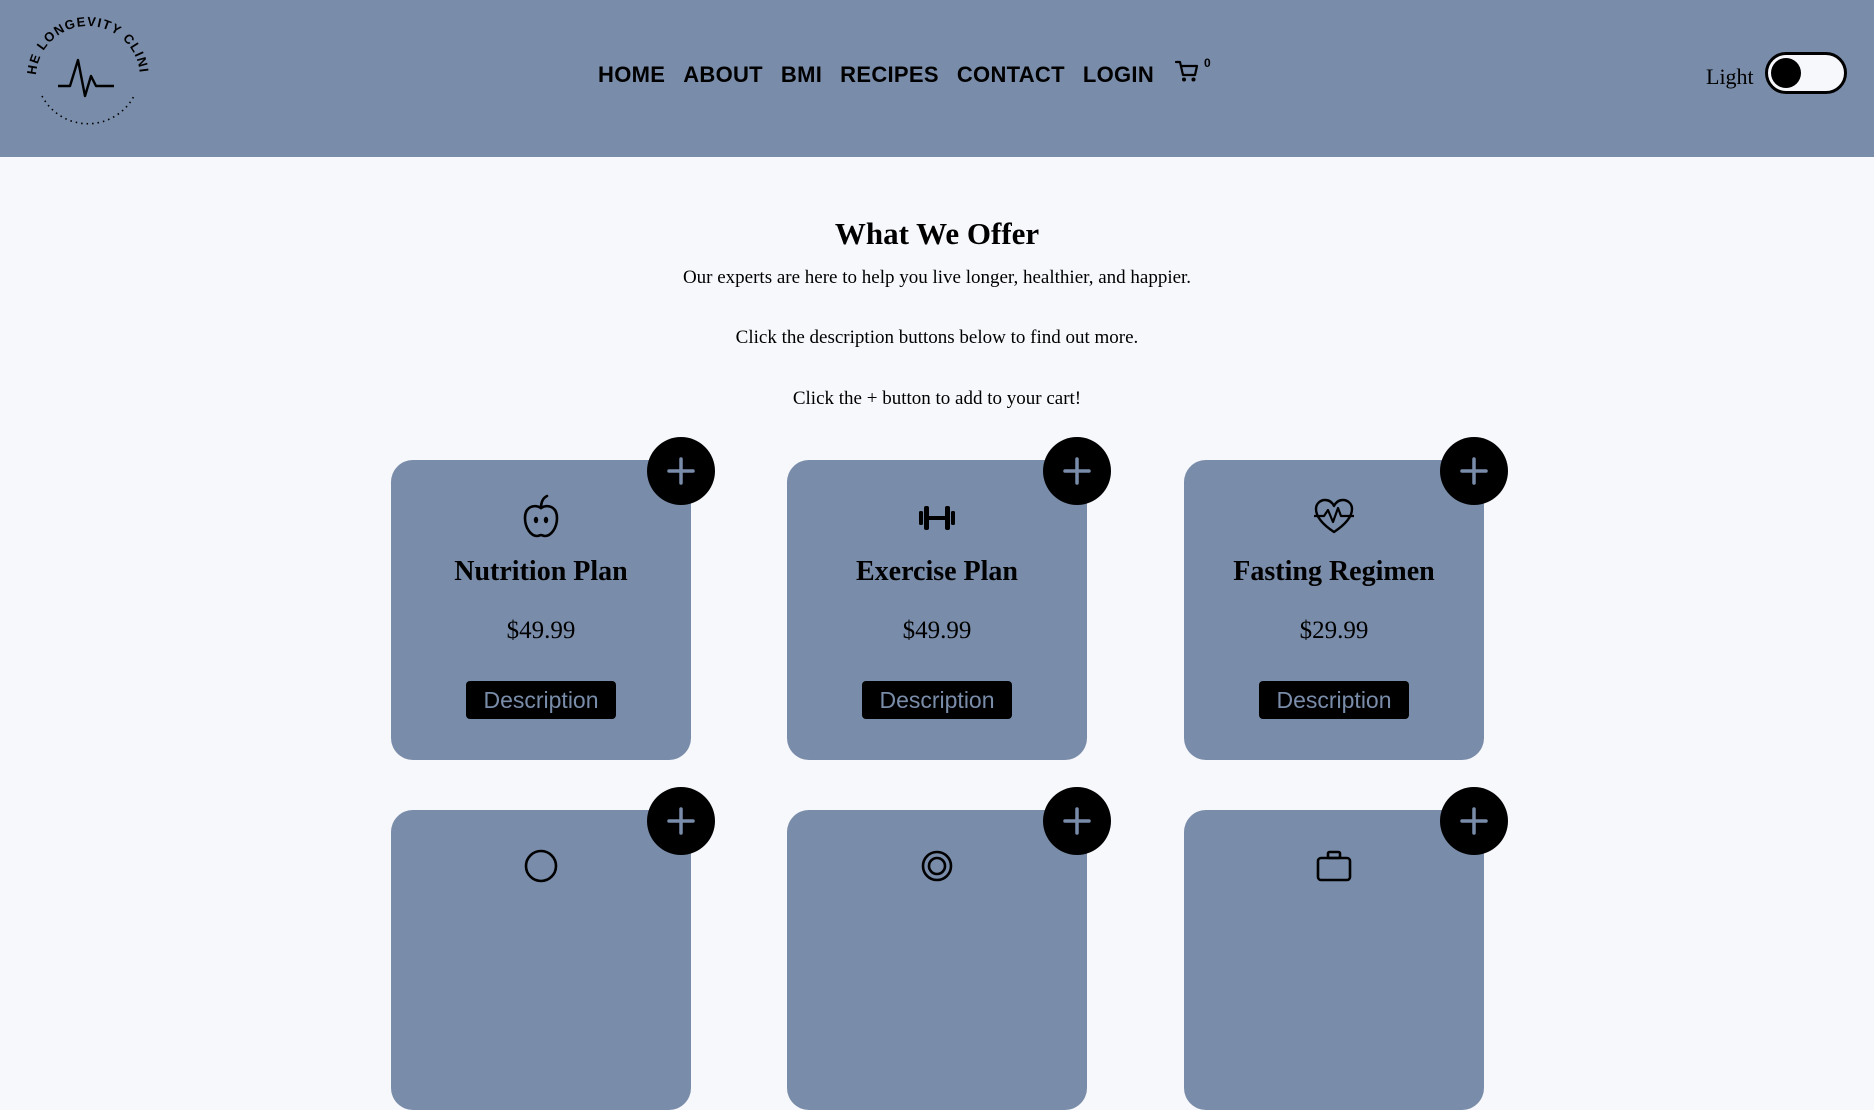 This screenshot has width=1874, height=1110. I want to click on apple-icon, so click(541, 516).